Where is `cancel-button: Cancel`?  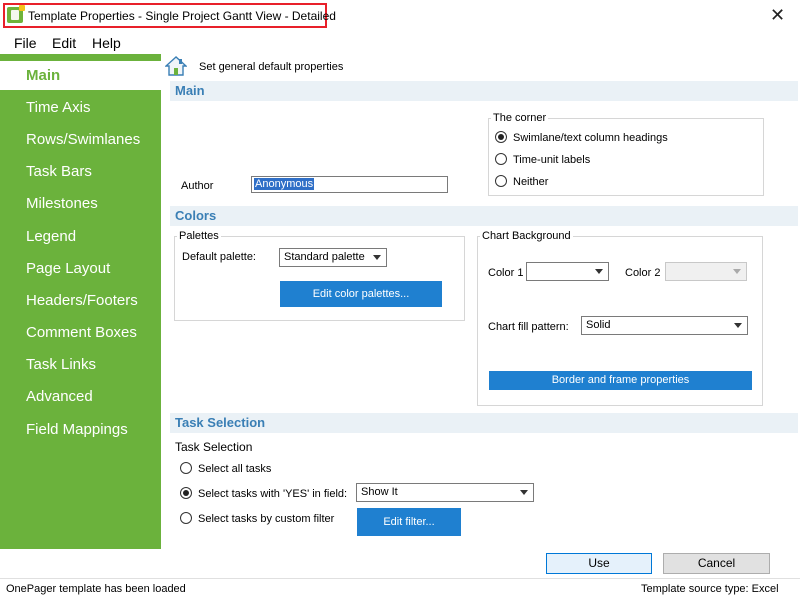 cancel-button: Cancel is located at coordinates (716, 563).